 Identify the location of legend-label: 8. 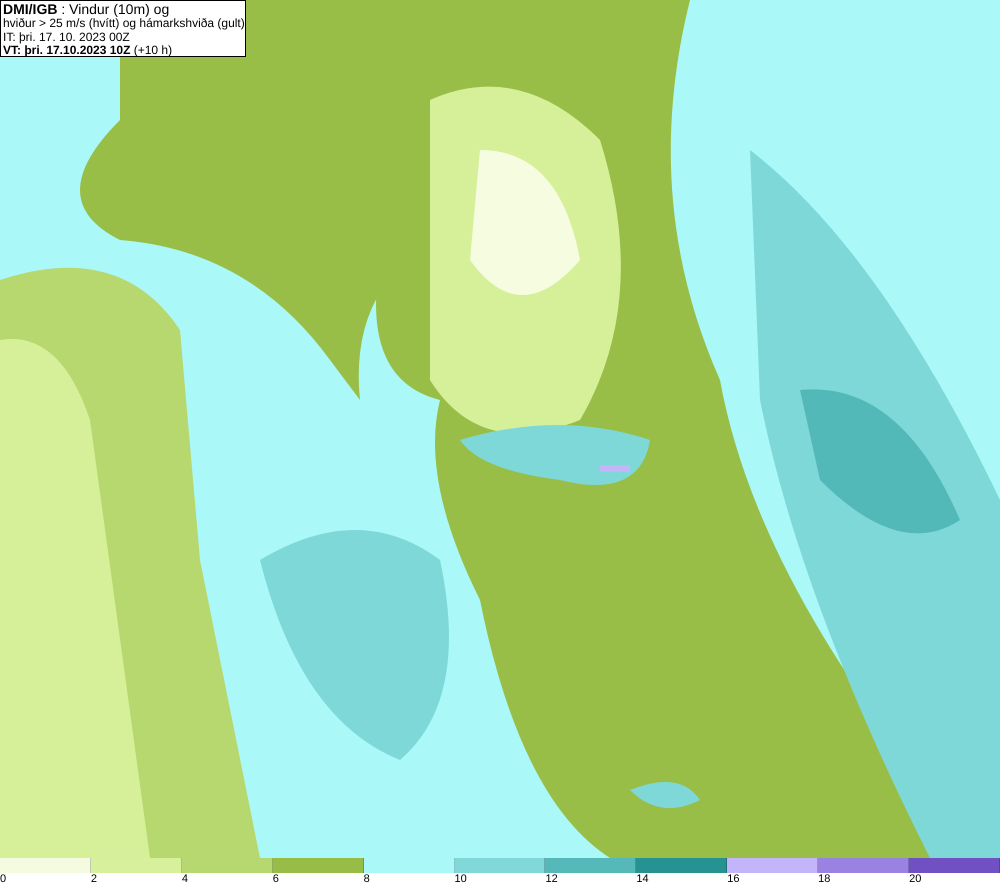
(367, 879).